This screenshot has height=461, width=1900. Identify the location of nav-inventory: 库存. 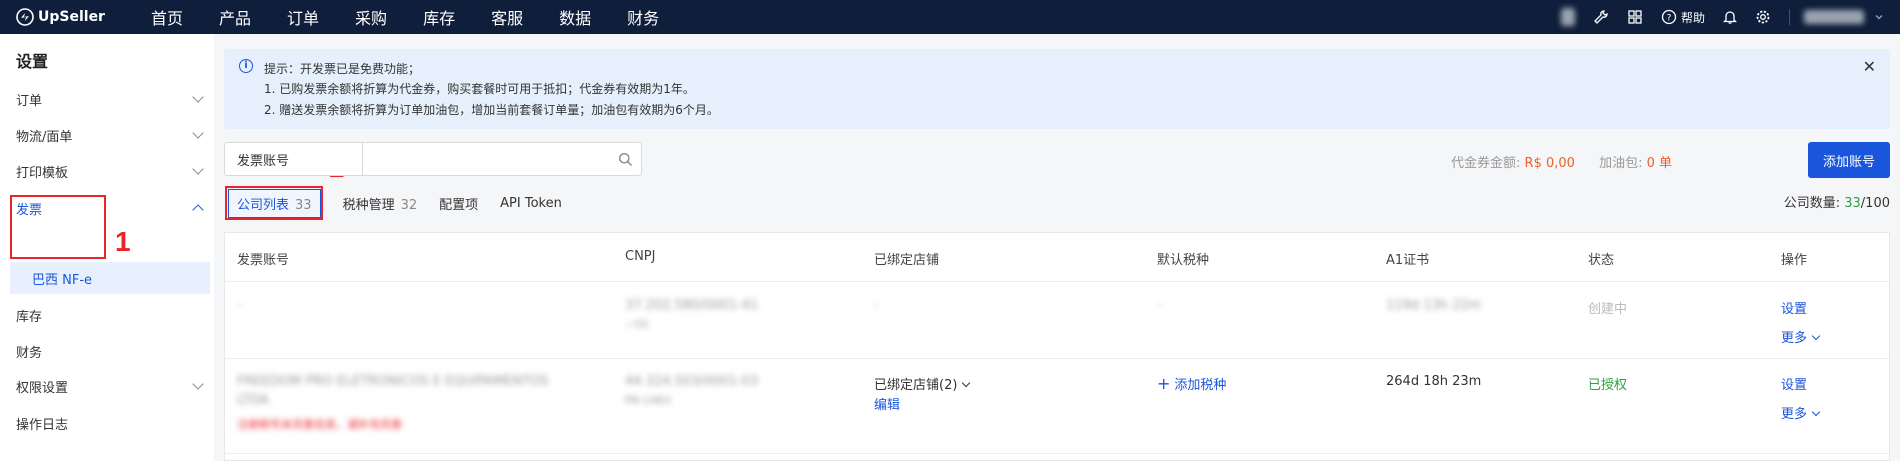
(439, 17).